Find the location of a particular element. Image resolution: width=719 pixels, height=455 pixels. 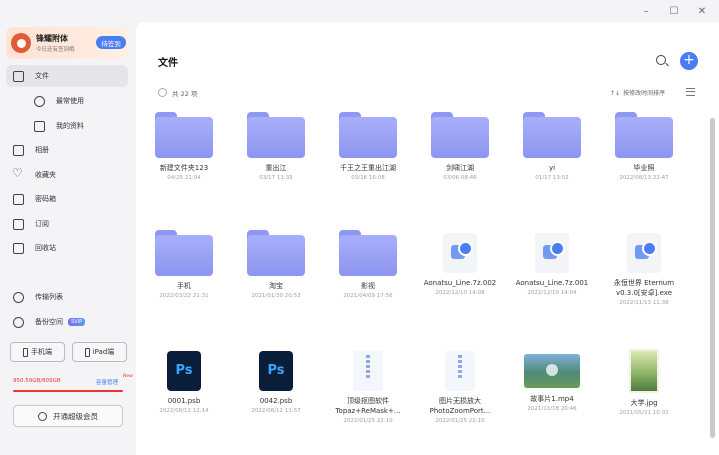

file-item: 图片无损放大 PhotoZoomPort... 2022/01/25 22:10 is located at coordinates (460, 386).